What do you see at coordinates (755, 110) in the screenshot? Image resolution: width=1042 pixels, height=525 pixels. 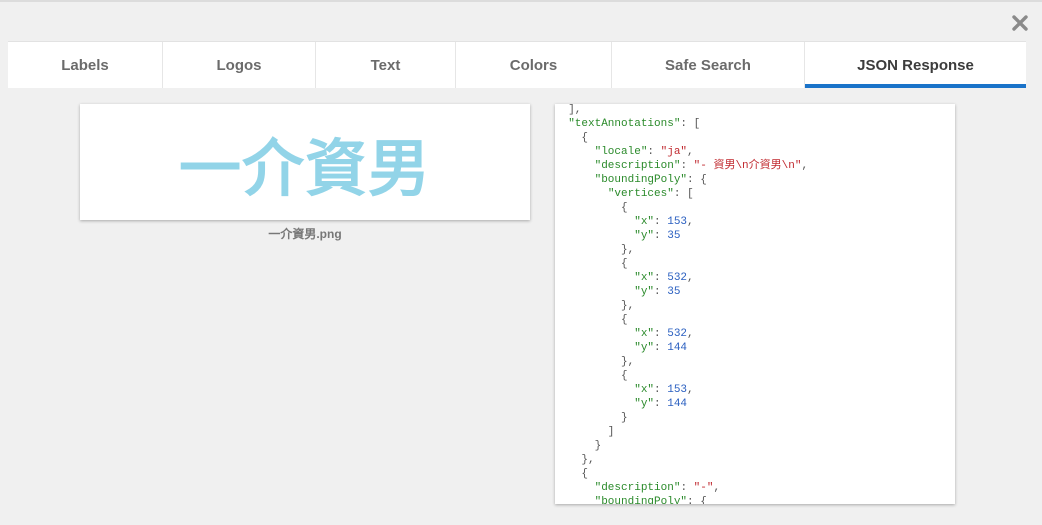 I see `json-line: ],` at bounding box center [755, 110].